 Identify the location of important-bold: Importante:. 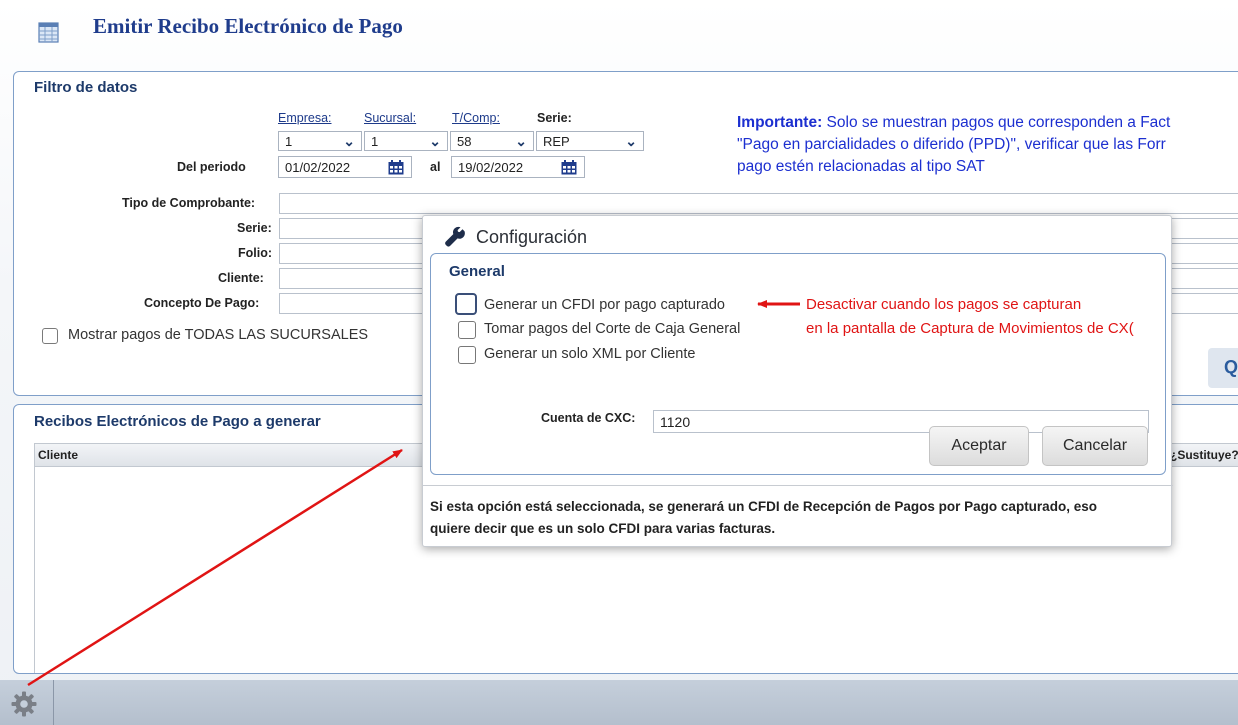
(780, 122).